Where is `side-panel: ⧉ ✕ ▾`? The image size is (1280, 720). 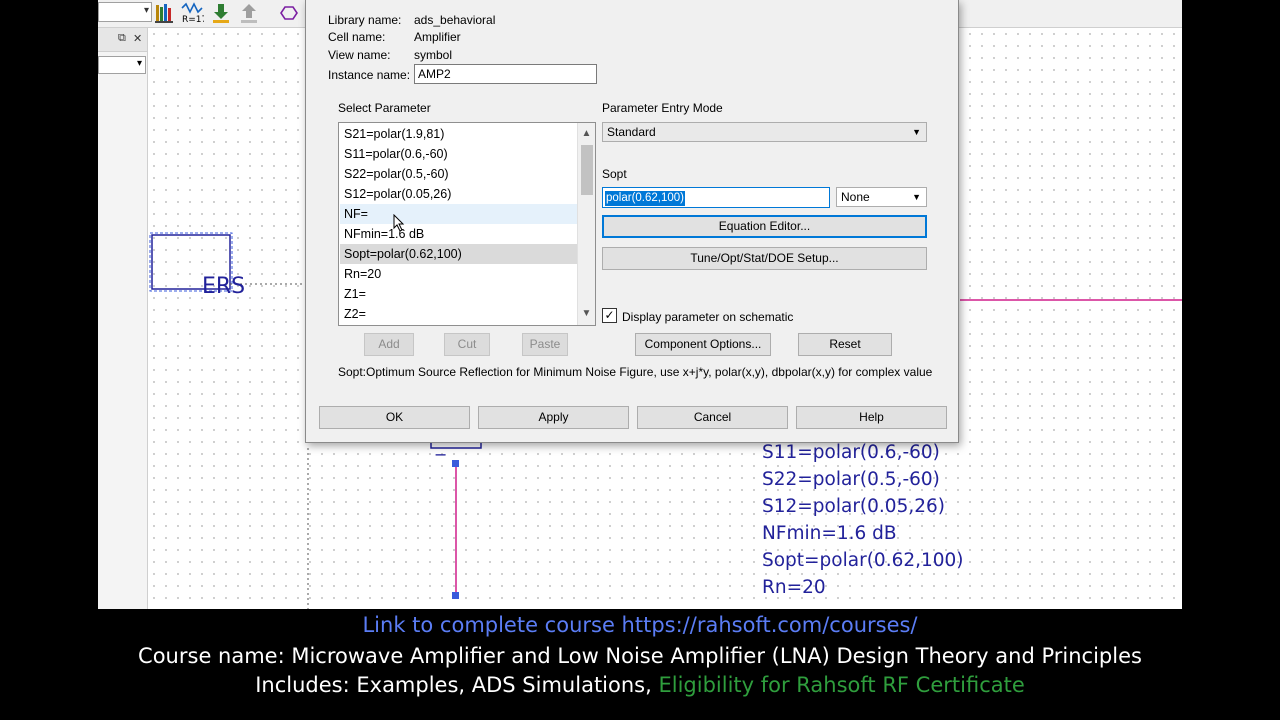 side-panel: ⧉ ✕ ▾ is located at coordinates (123, 318).